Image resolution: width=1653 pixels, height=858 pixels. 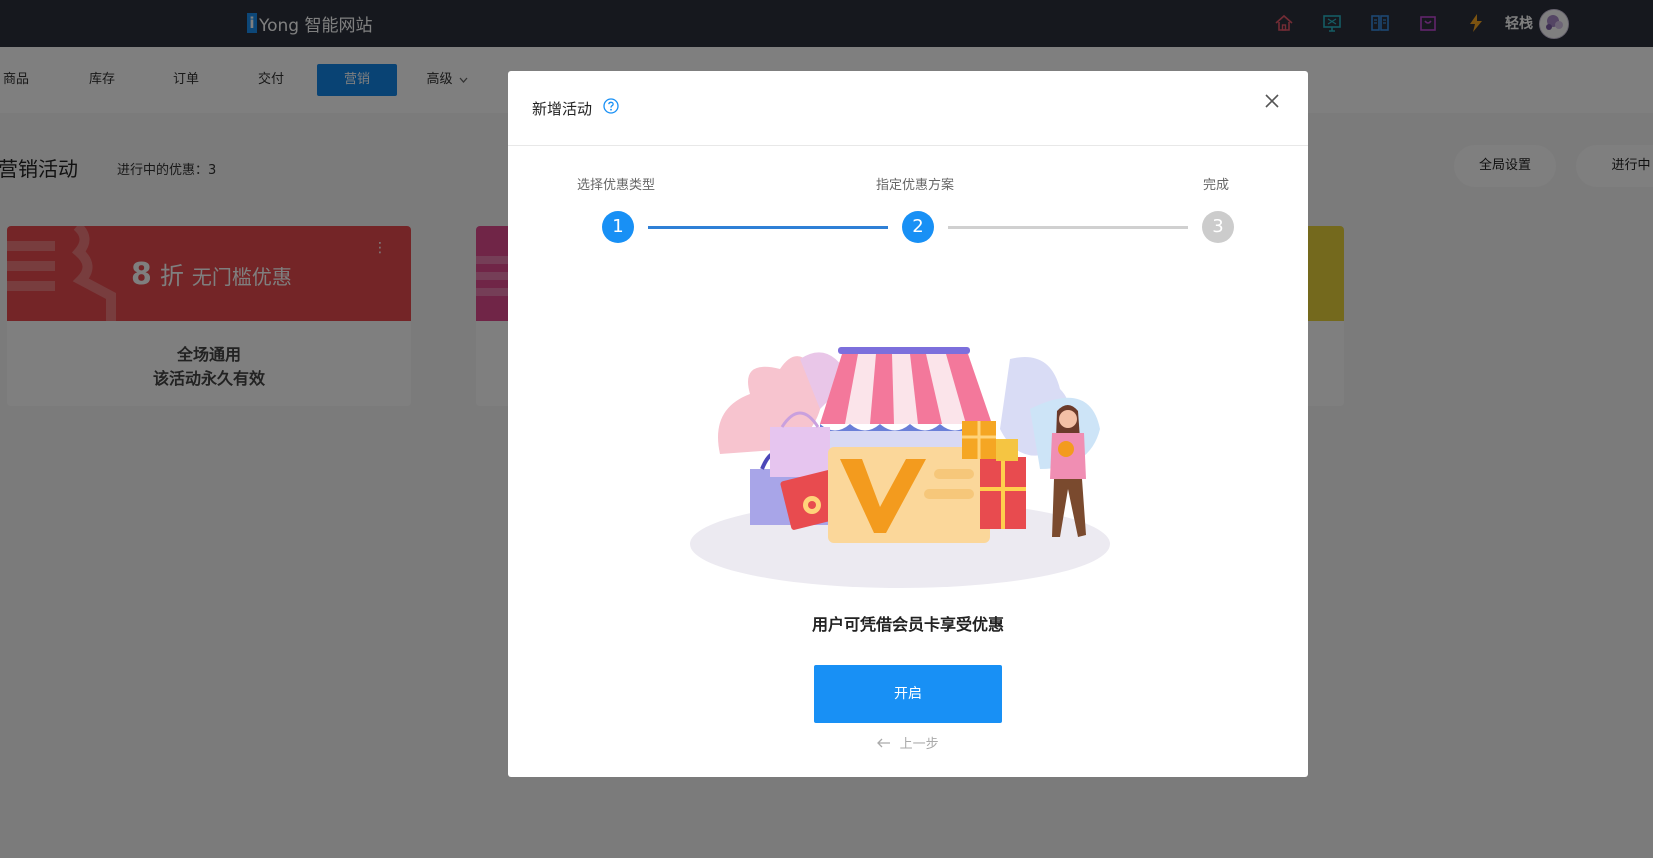 What do you see at coordinates (1272, 101) in the screenshot?
I see `close-icon` at bounding box center [1272, 101].